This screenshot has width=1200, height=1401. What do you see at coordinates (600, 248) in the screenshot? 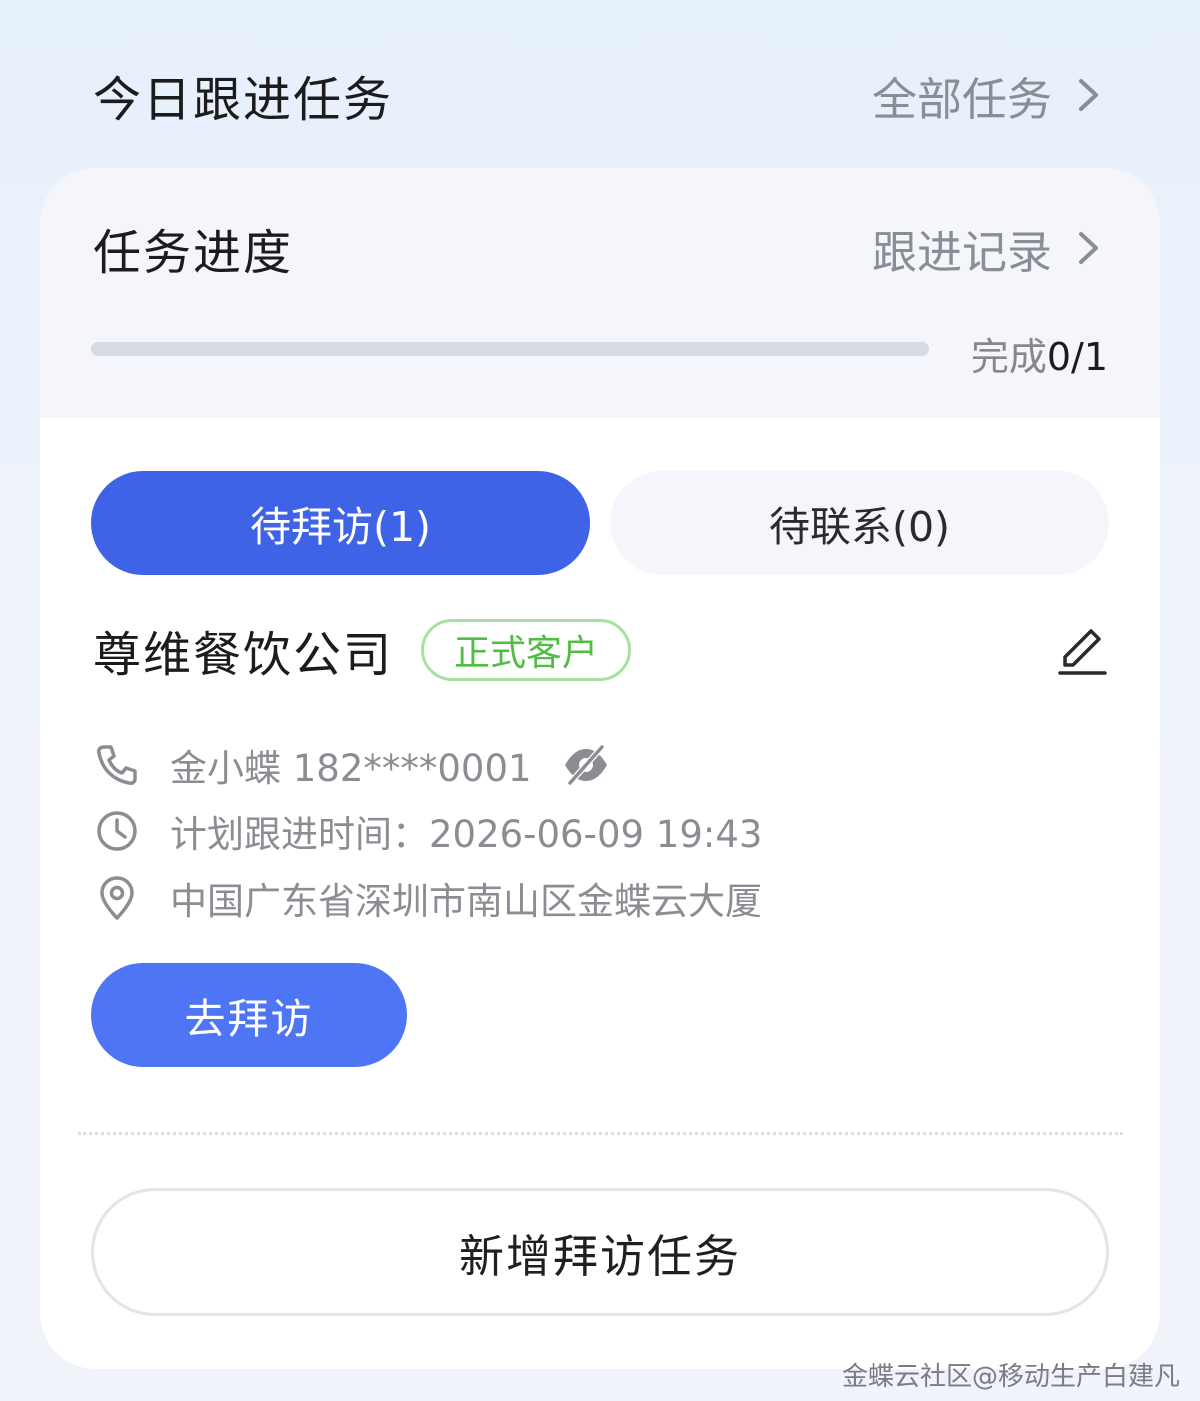
I see `progress-title-row: 任务进度 跟进记录` at bounding box center [600, 248].